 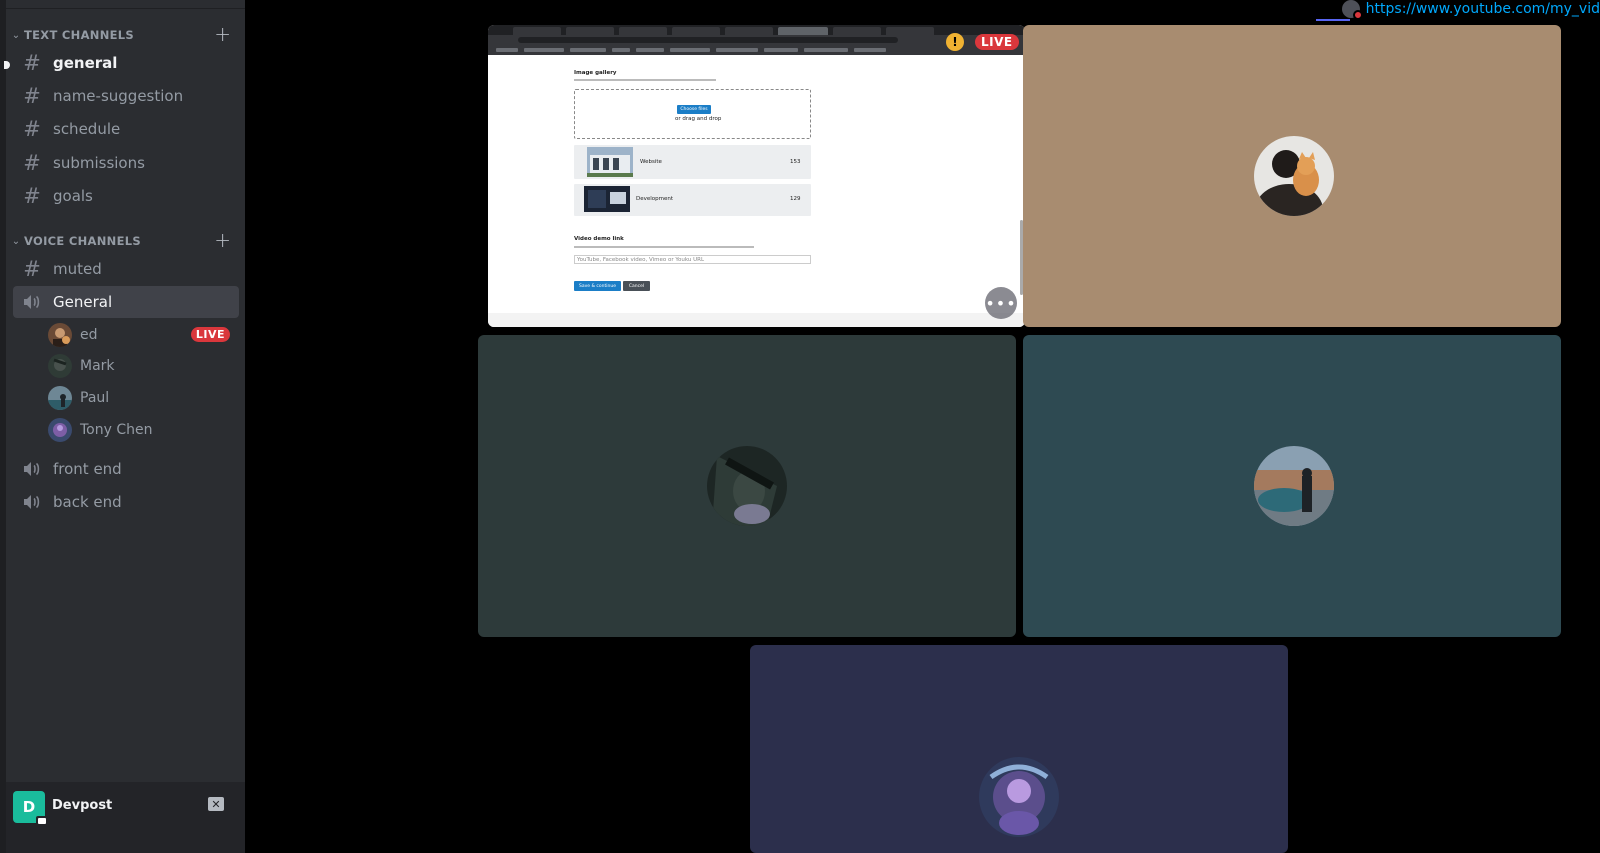 What do you see at coordinates (118, 96) in the screenshot?
I see `channel-name: name-suggestion` at bounding box center [118, 96].